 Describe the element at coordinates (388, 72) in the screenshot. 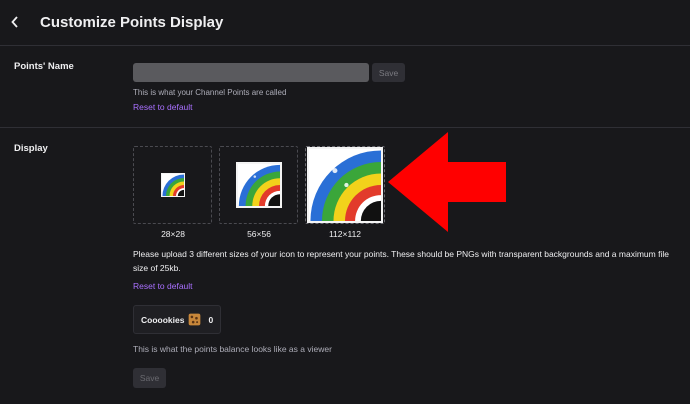

I see `points-name-save-button: Save` at that location.